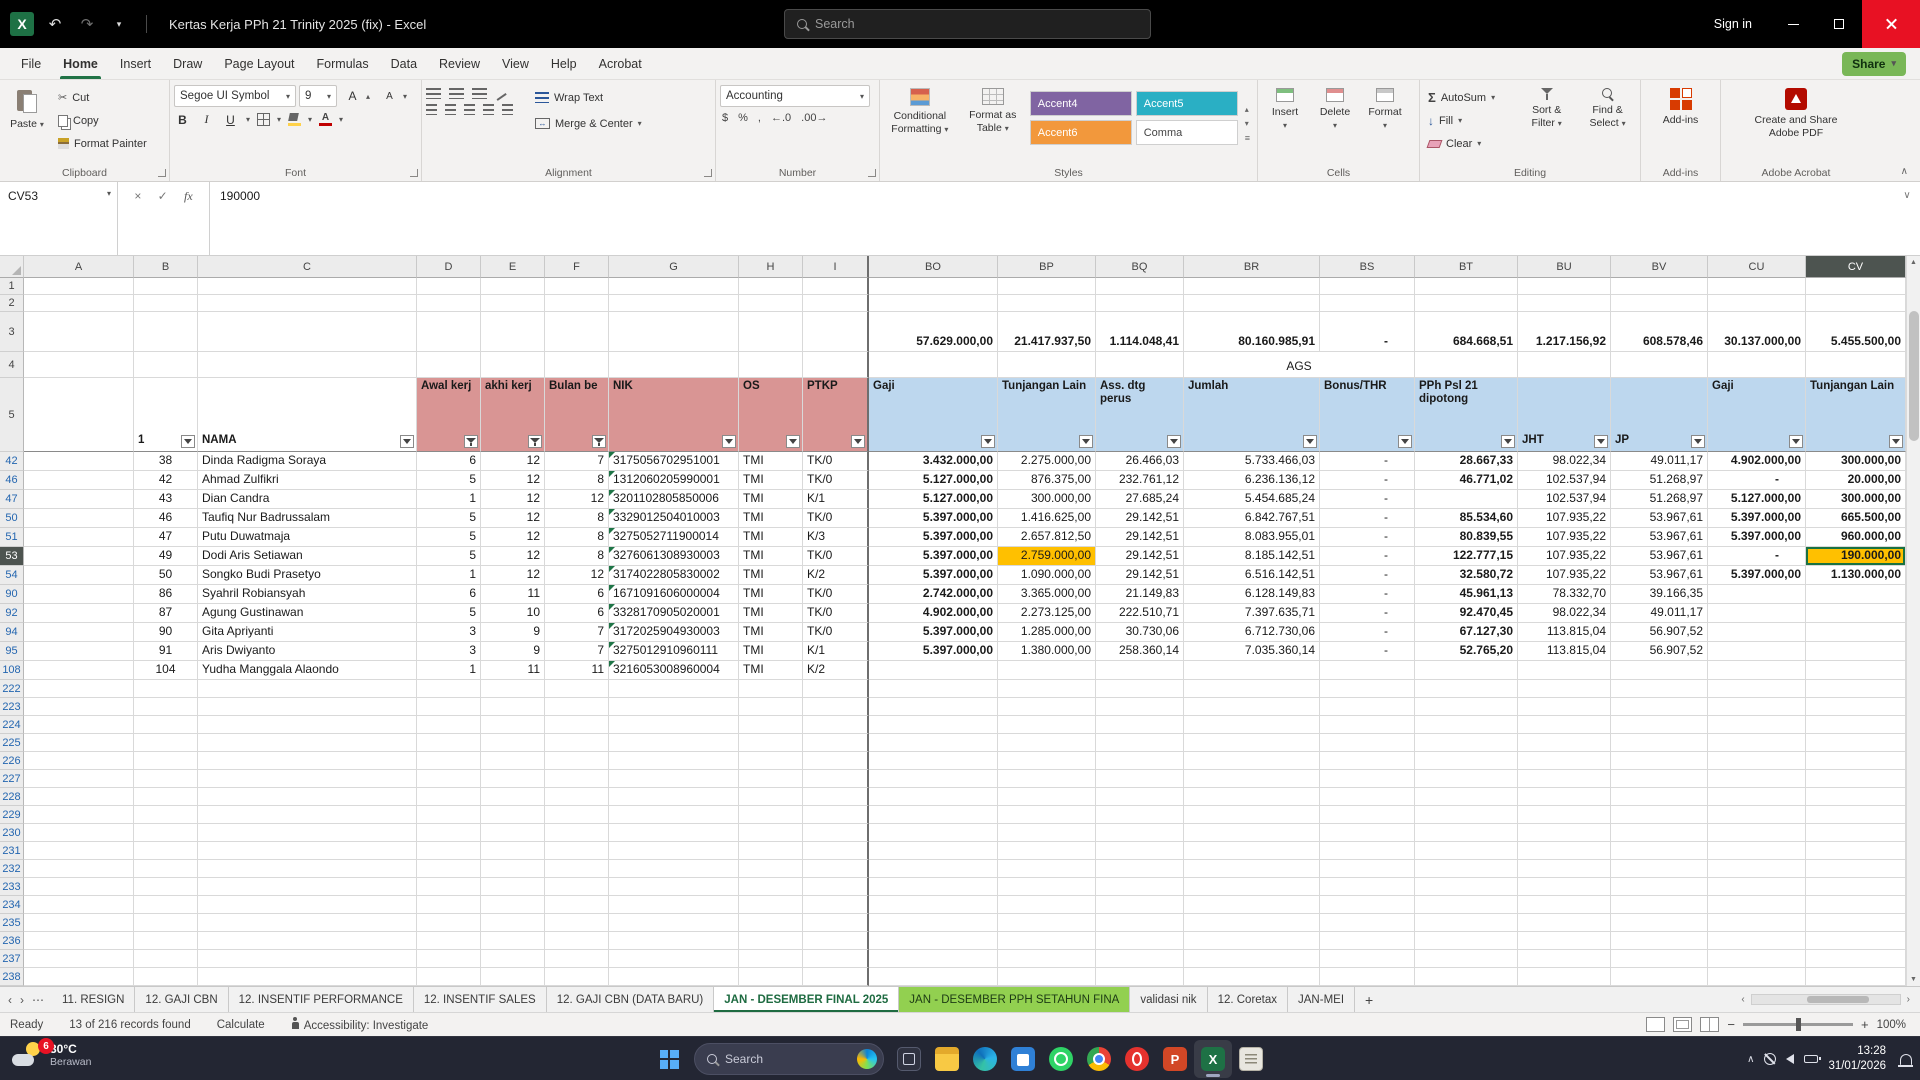 This screenshot has height=1080, width=1920. What do you see at coordinates (577, 851) in the screenshot?
I see `cell-F231` at bounding box center [577, 851].